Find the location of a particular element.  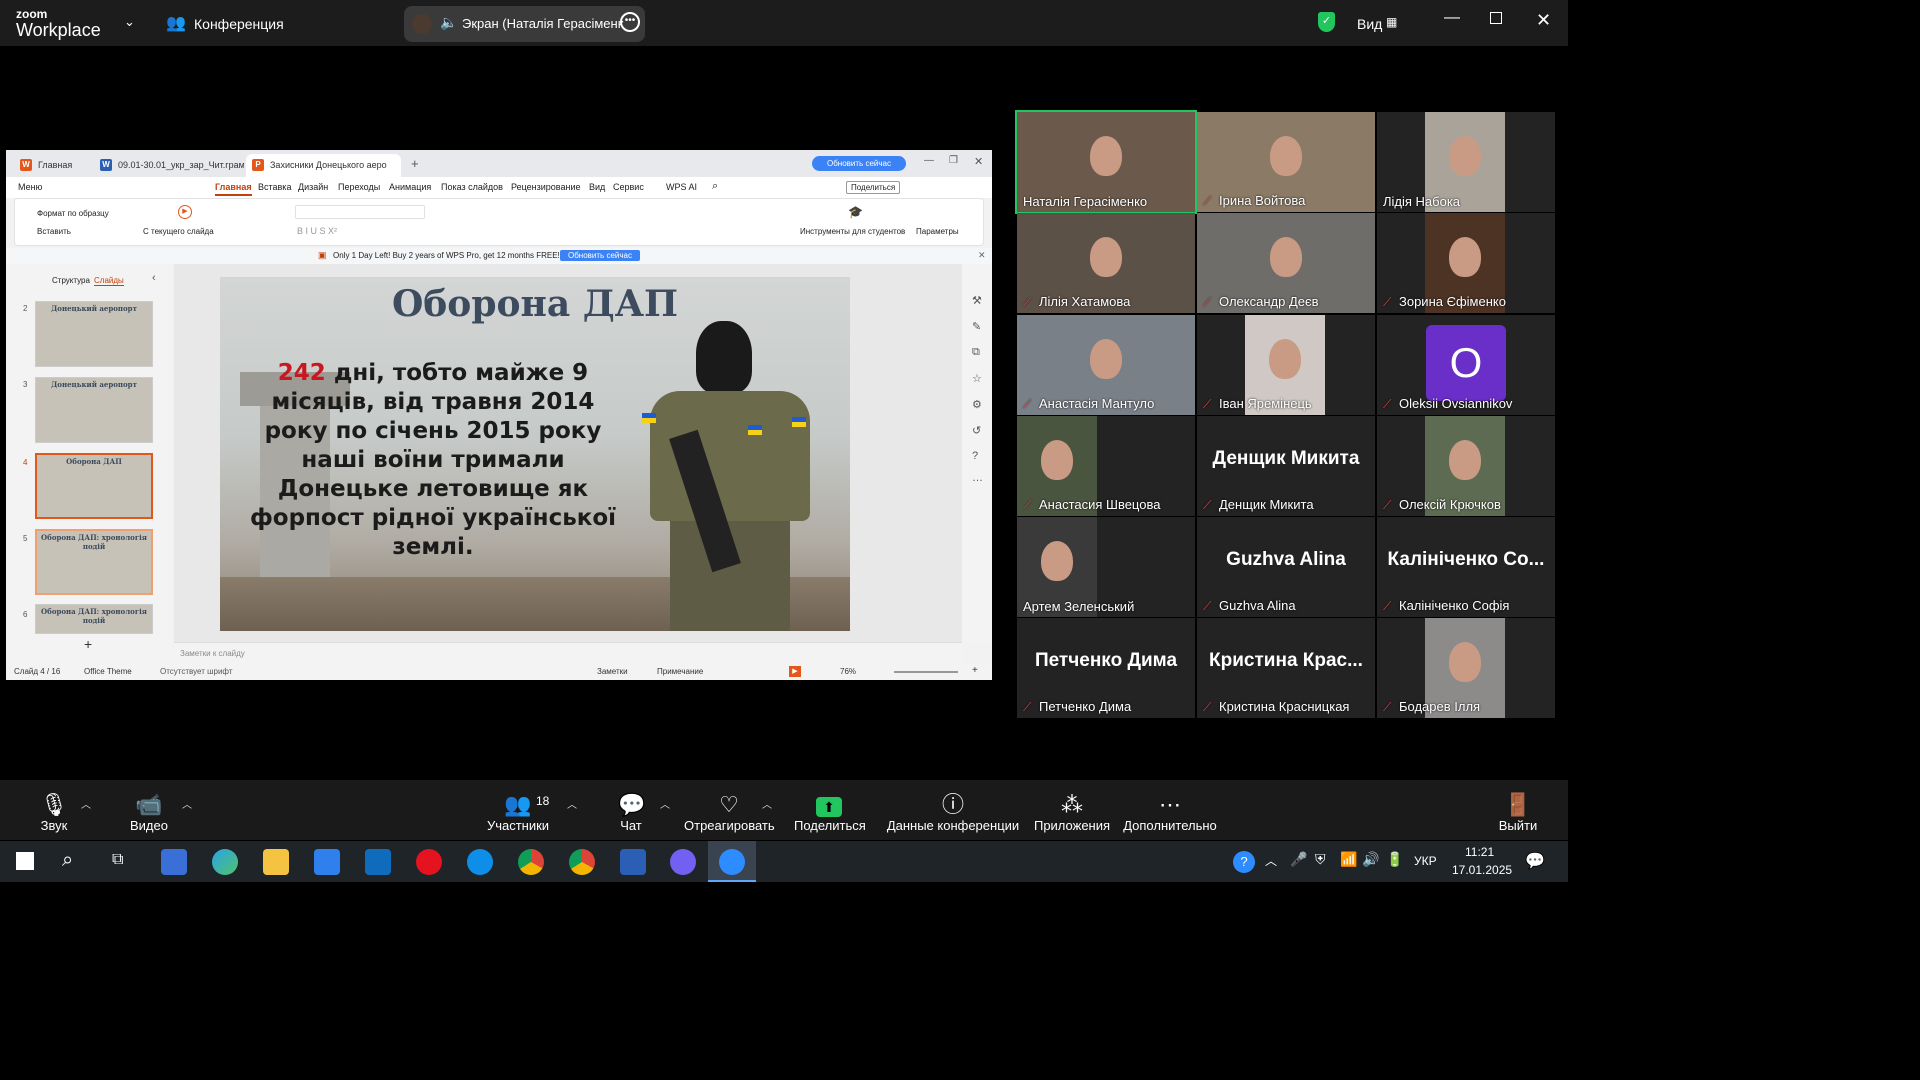

participant-tile: Денщик Микита ⟋ Денщик Микита is located at coordinates (1286, 466).